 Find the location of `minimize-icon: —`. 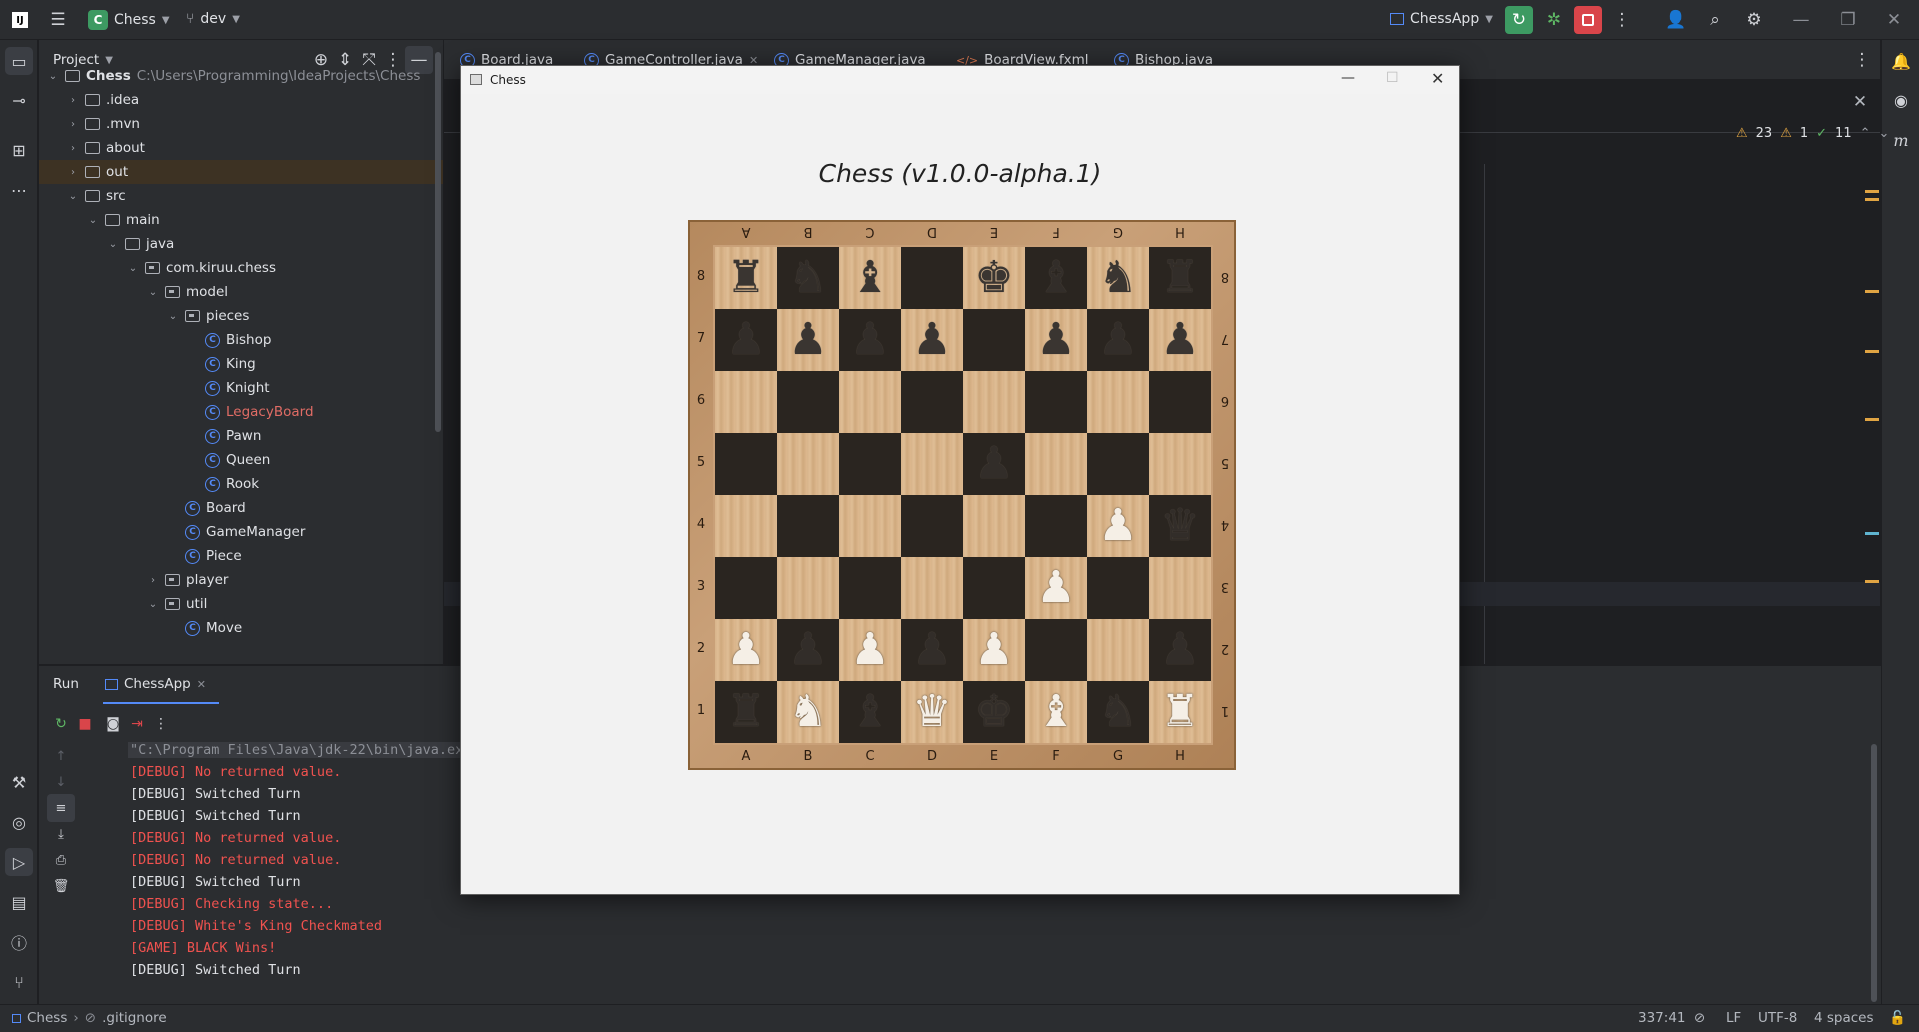

minimize-icon: — is located at coordinates (1801, 20).